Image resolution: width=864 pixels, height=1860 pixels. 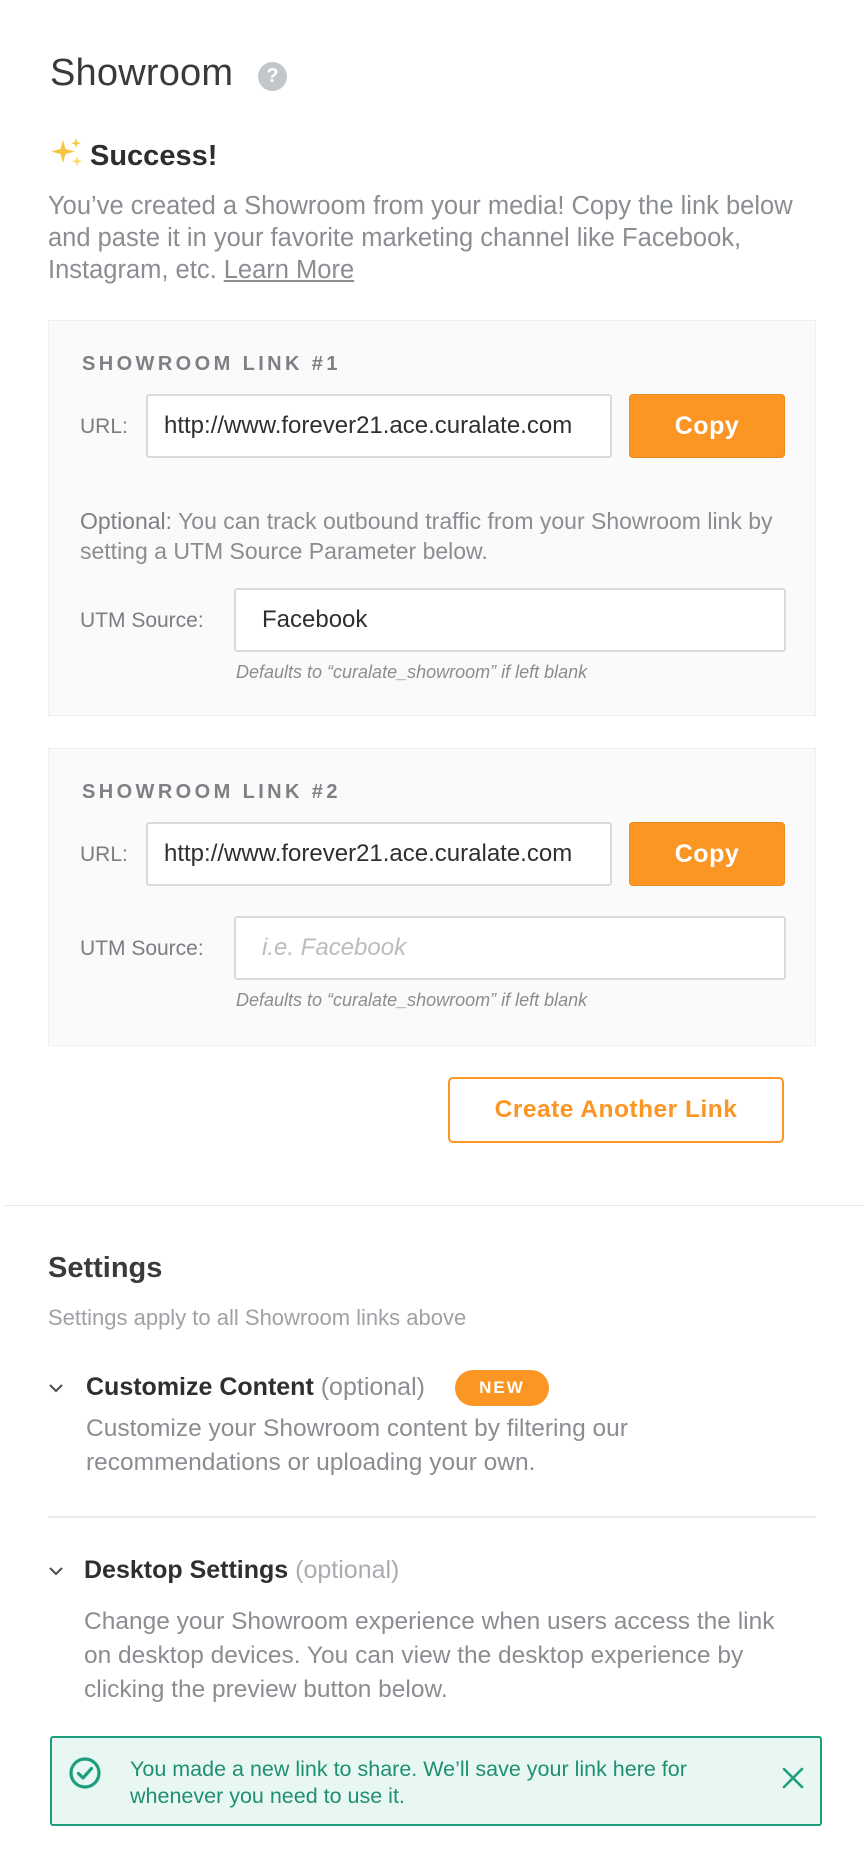 I want to click on check-circle-icon, so click(x=85, y=1773).